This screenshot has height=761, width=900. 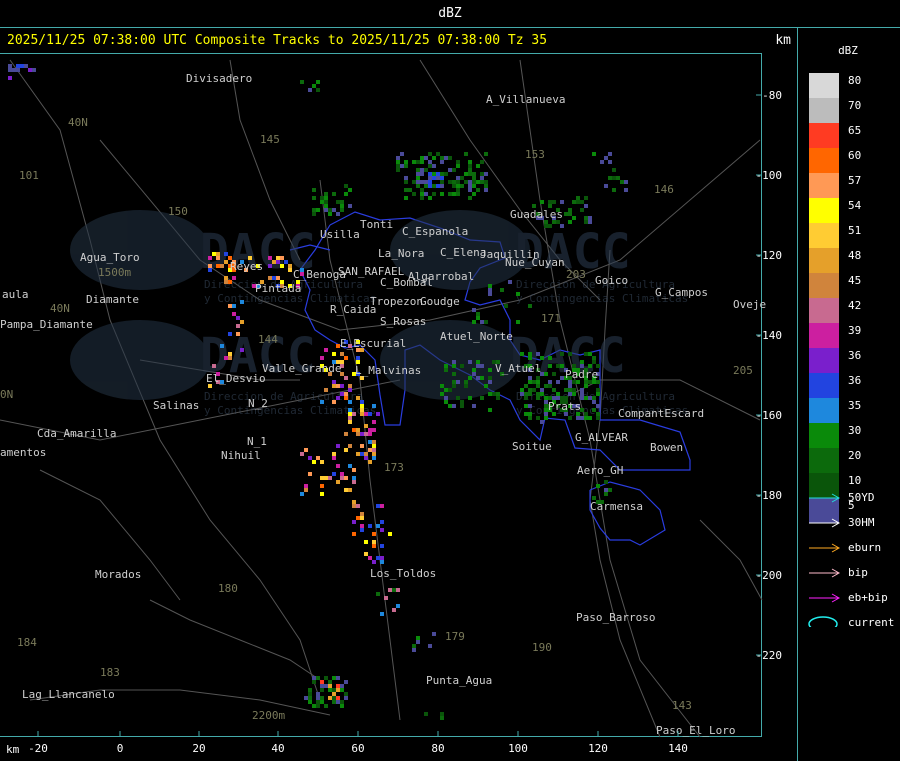 I want to click on place-label: Tonti, so click(x=376, y=224).